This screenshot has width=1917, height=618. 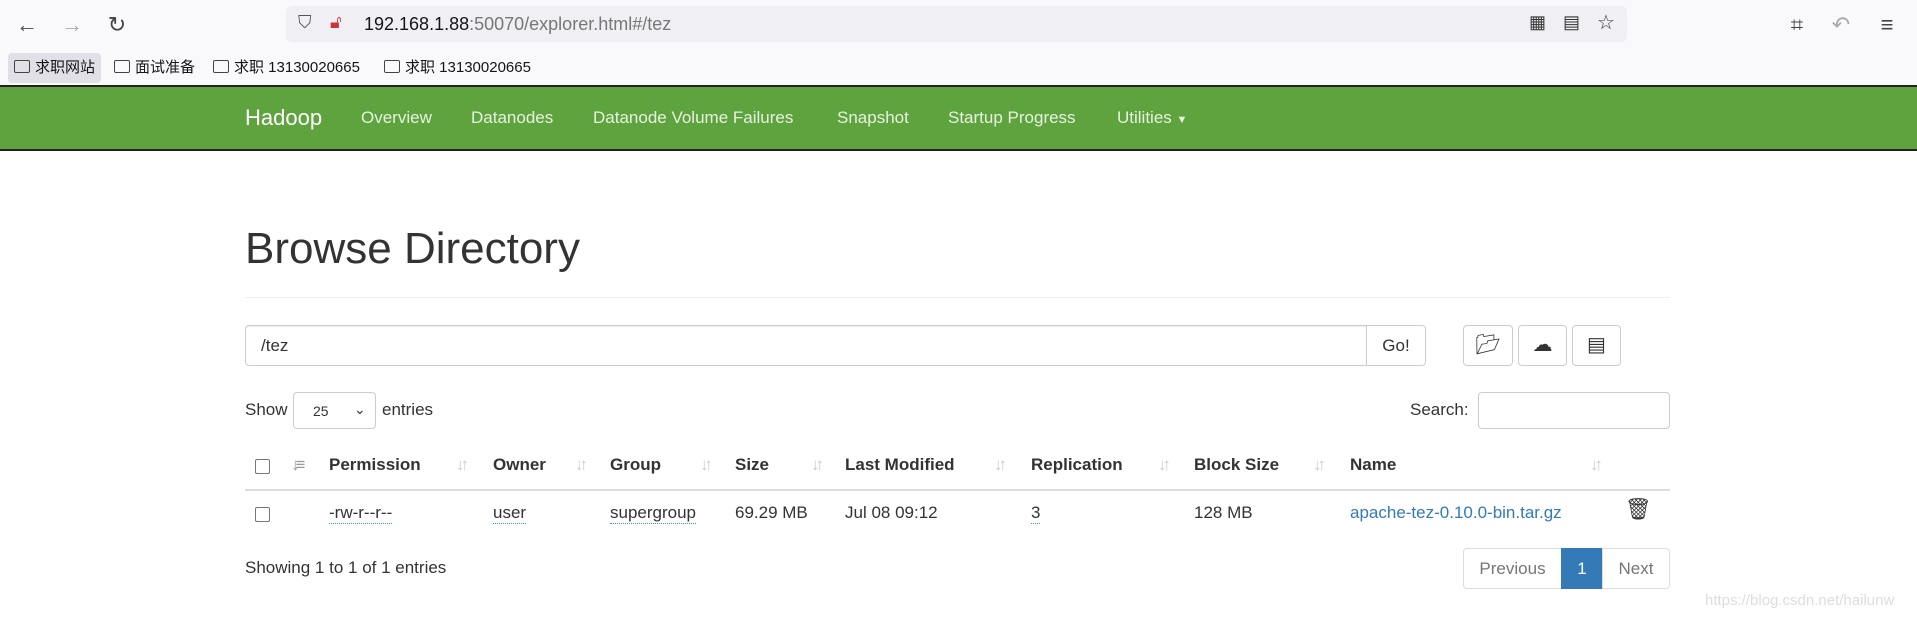 What do you see at coordinates (1537, 22) in the screenshot?
I see `qr-code-icon: ▦` at bounding box center [1537, 22].